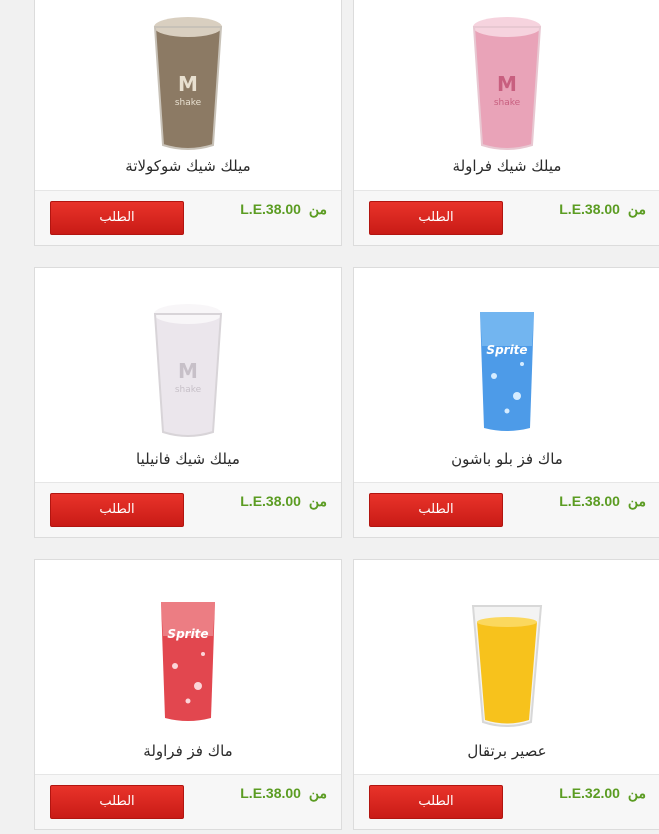 The height and width of the screenshot is (834, 659). What do you see at coordinates (507, 751) in the screenshot?
I see `product-name: عصير برتقال` at bounding box center [507, 751].